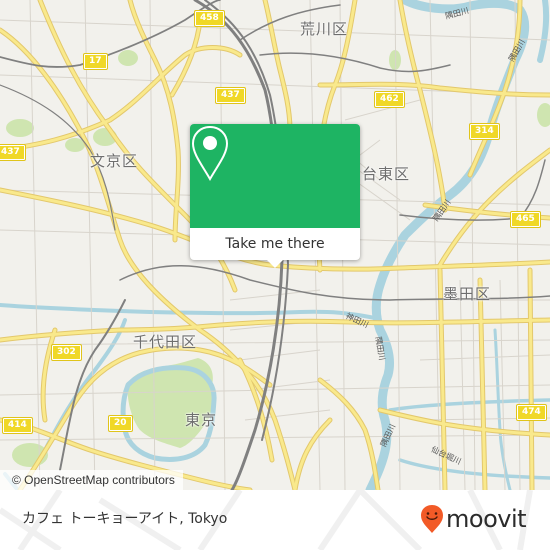  What do you see at coordinates (275, 264) in the screenshot?
I see `popup-tail` at bounding box center [275, 264].